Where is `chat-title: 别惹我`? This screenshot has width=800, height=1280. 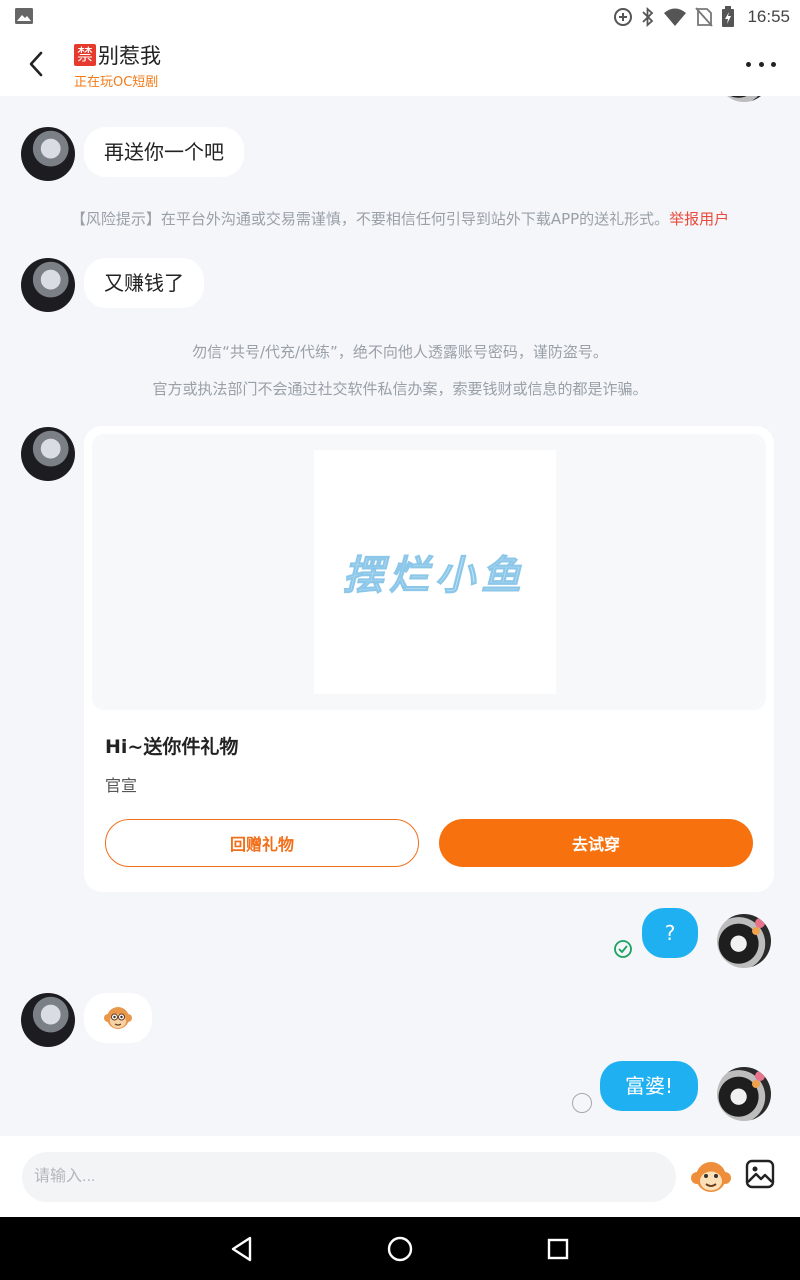
chat-title: 别惹我 is located at coordinates (129, 56).